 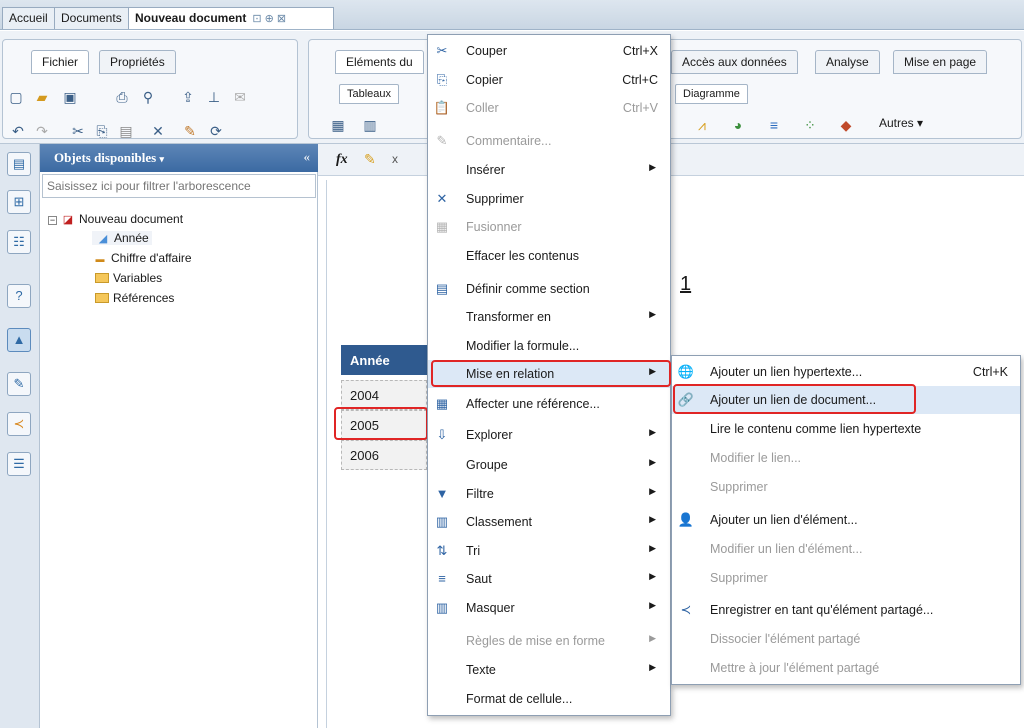 What do you see at coordinates (134, 298) in the screenshot?
I see `tree-item-references: Références` at bounding box center [134, 298].